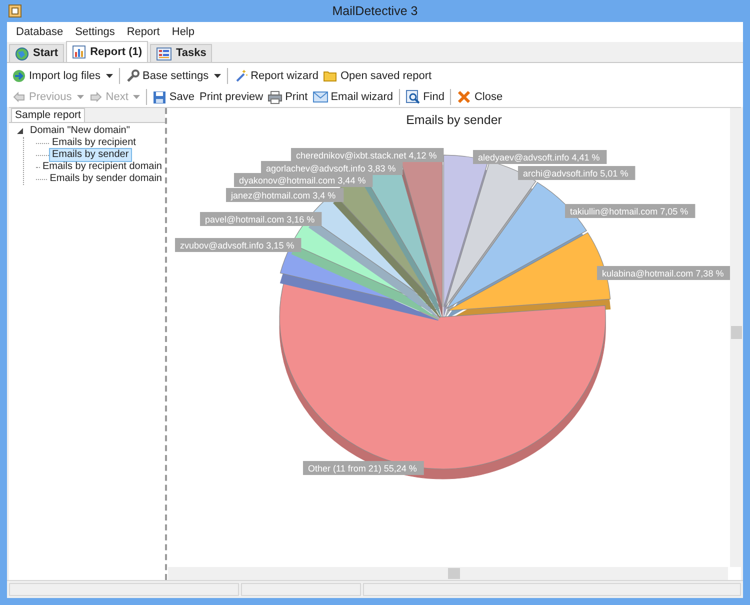 This screenshot has width=750, height=605. I want to click on data-label: pavel@hotmail.com 3,16 %, so click(261, 219).